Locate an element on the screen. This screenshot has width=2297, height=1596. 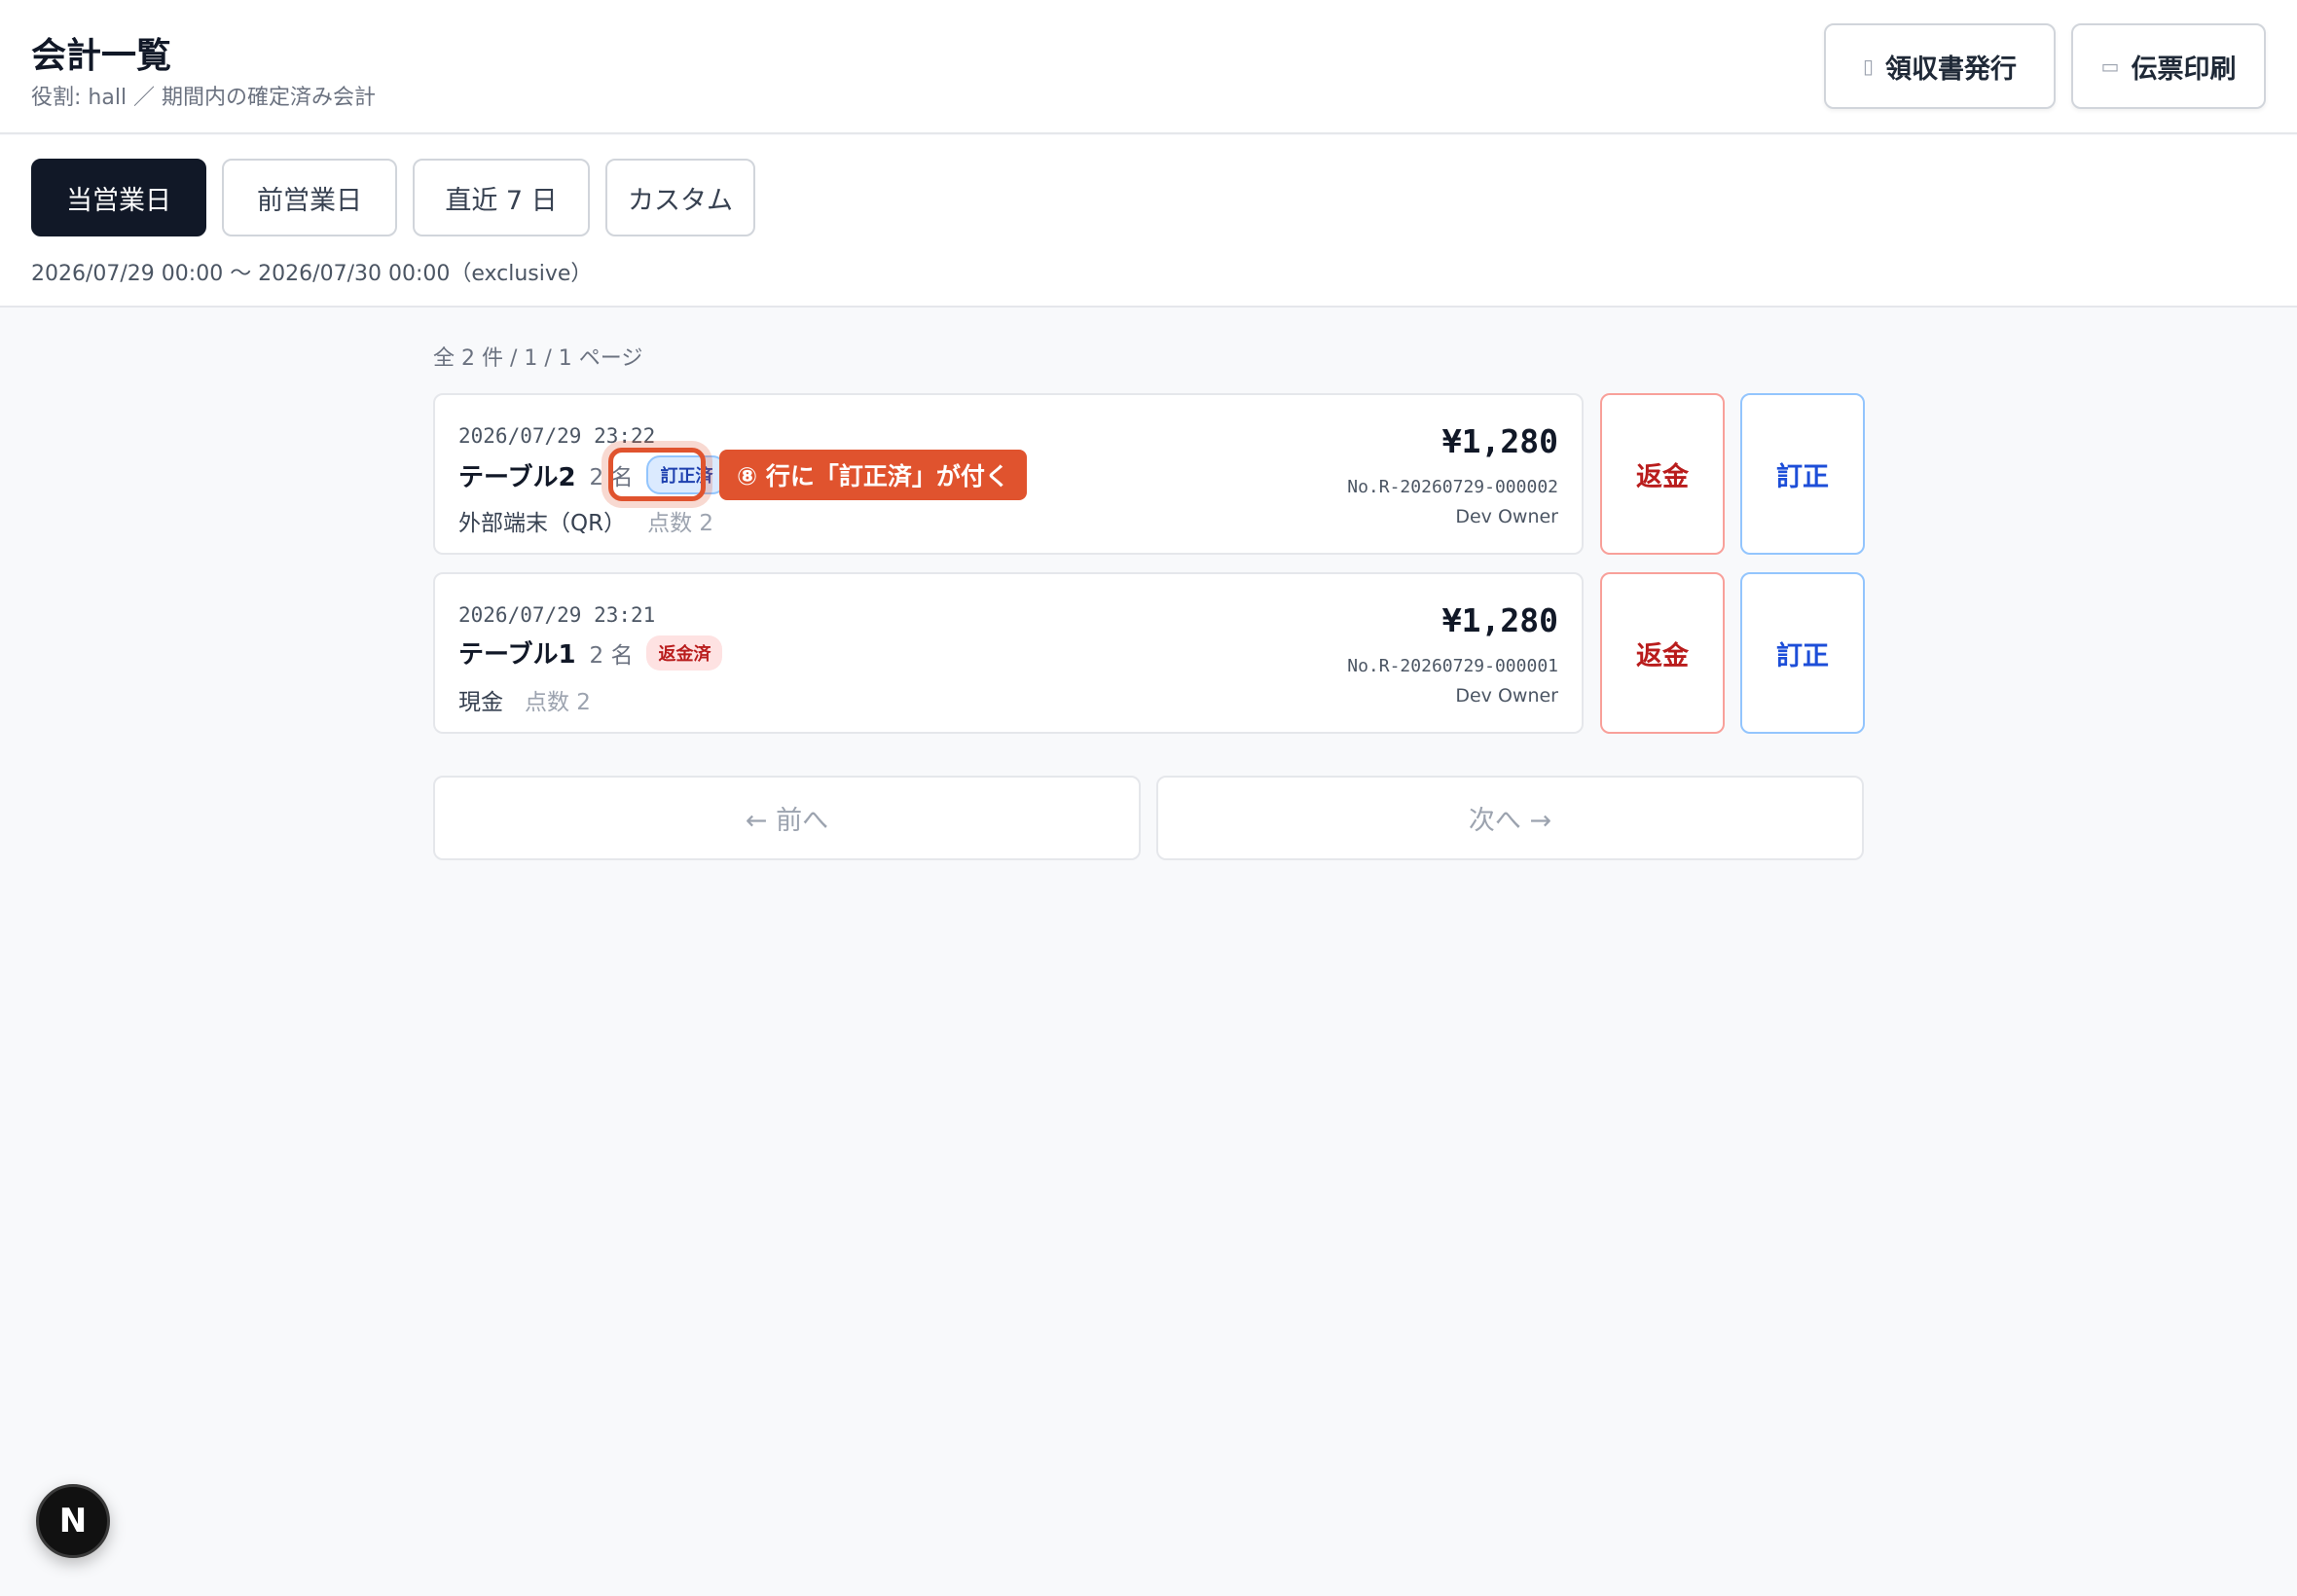
row-payment-method: 現金 is located at coordinates (480, 702).